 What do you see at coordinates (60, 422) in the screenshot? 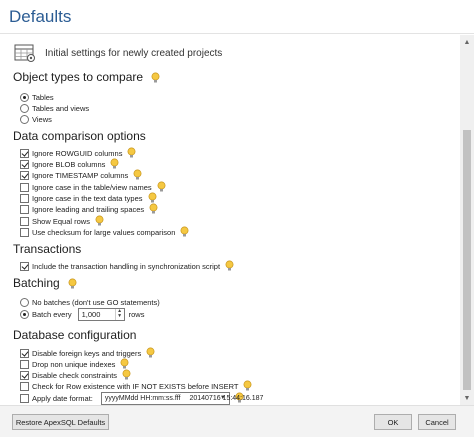
I see `restore-defaults-button: Restore ApexSQL Defaults` at bounding box center [60, 422].